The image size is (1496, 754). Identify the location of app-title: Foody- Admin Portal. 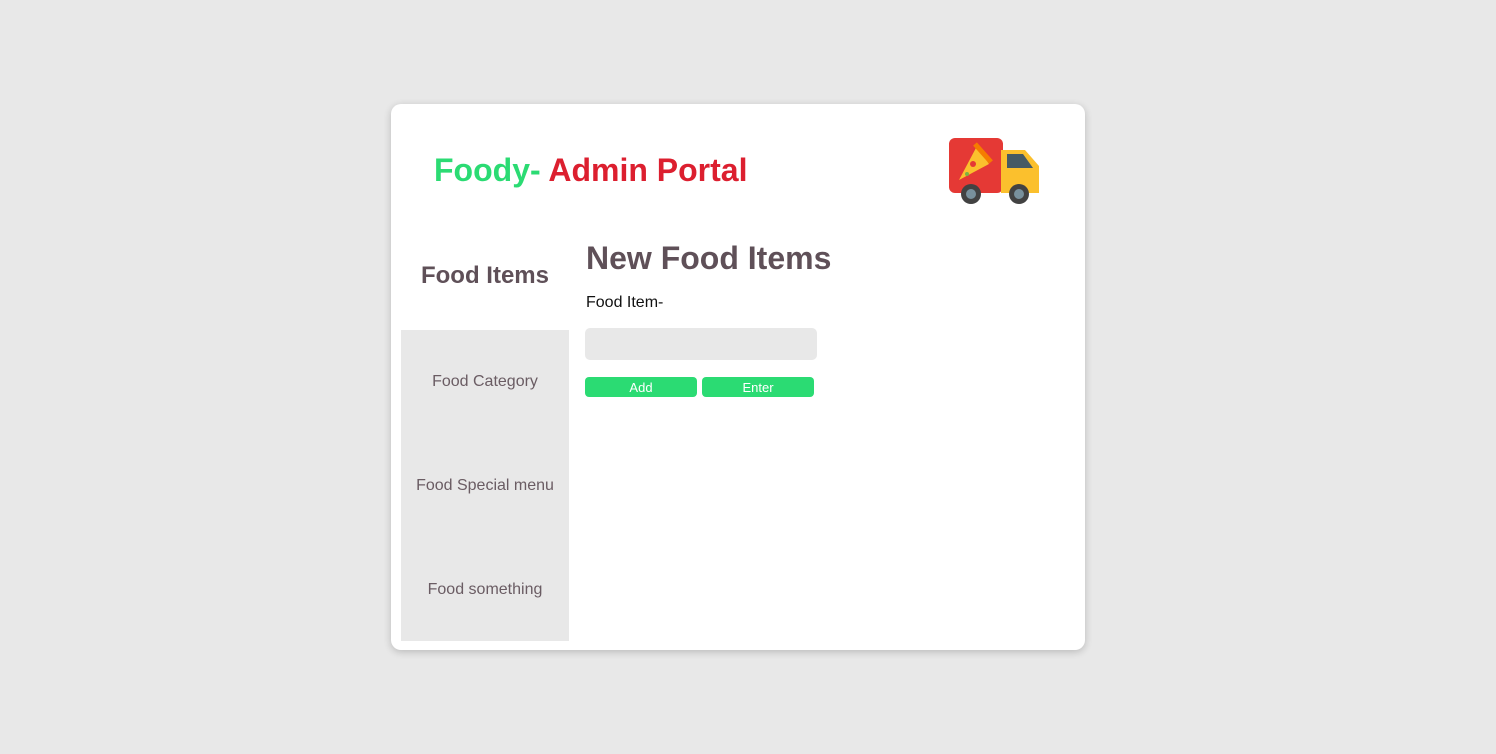
(590, 170).